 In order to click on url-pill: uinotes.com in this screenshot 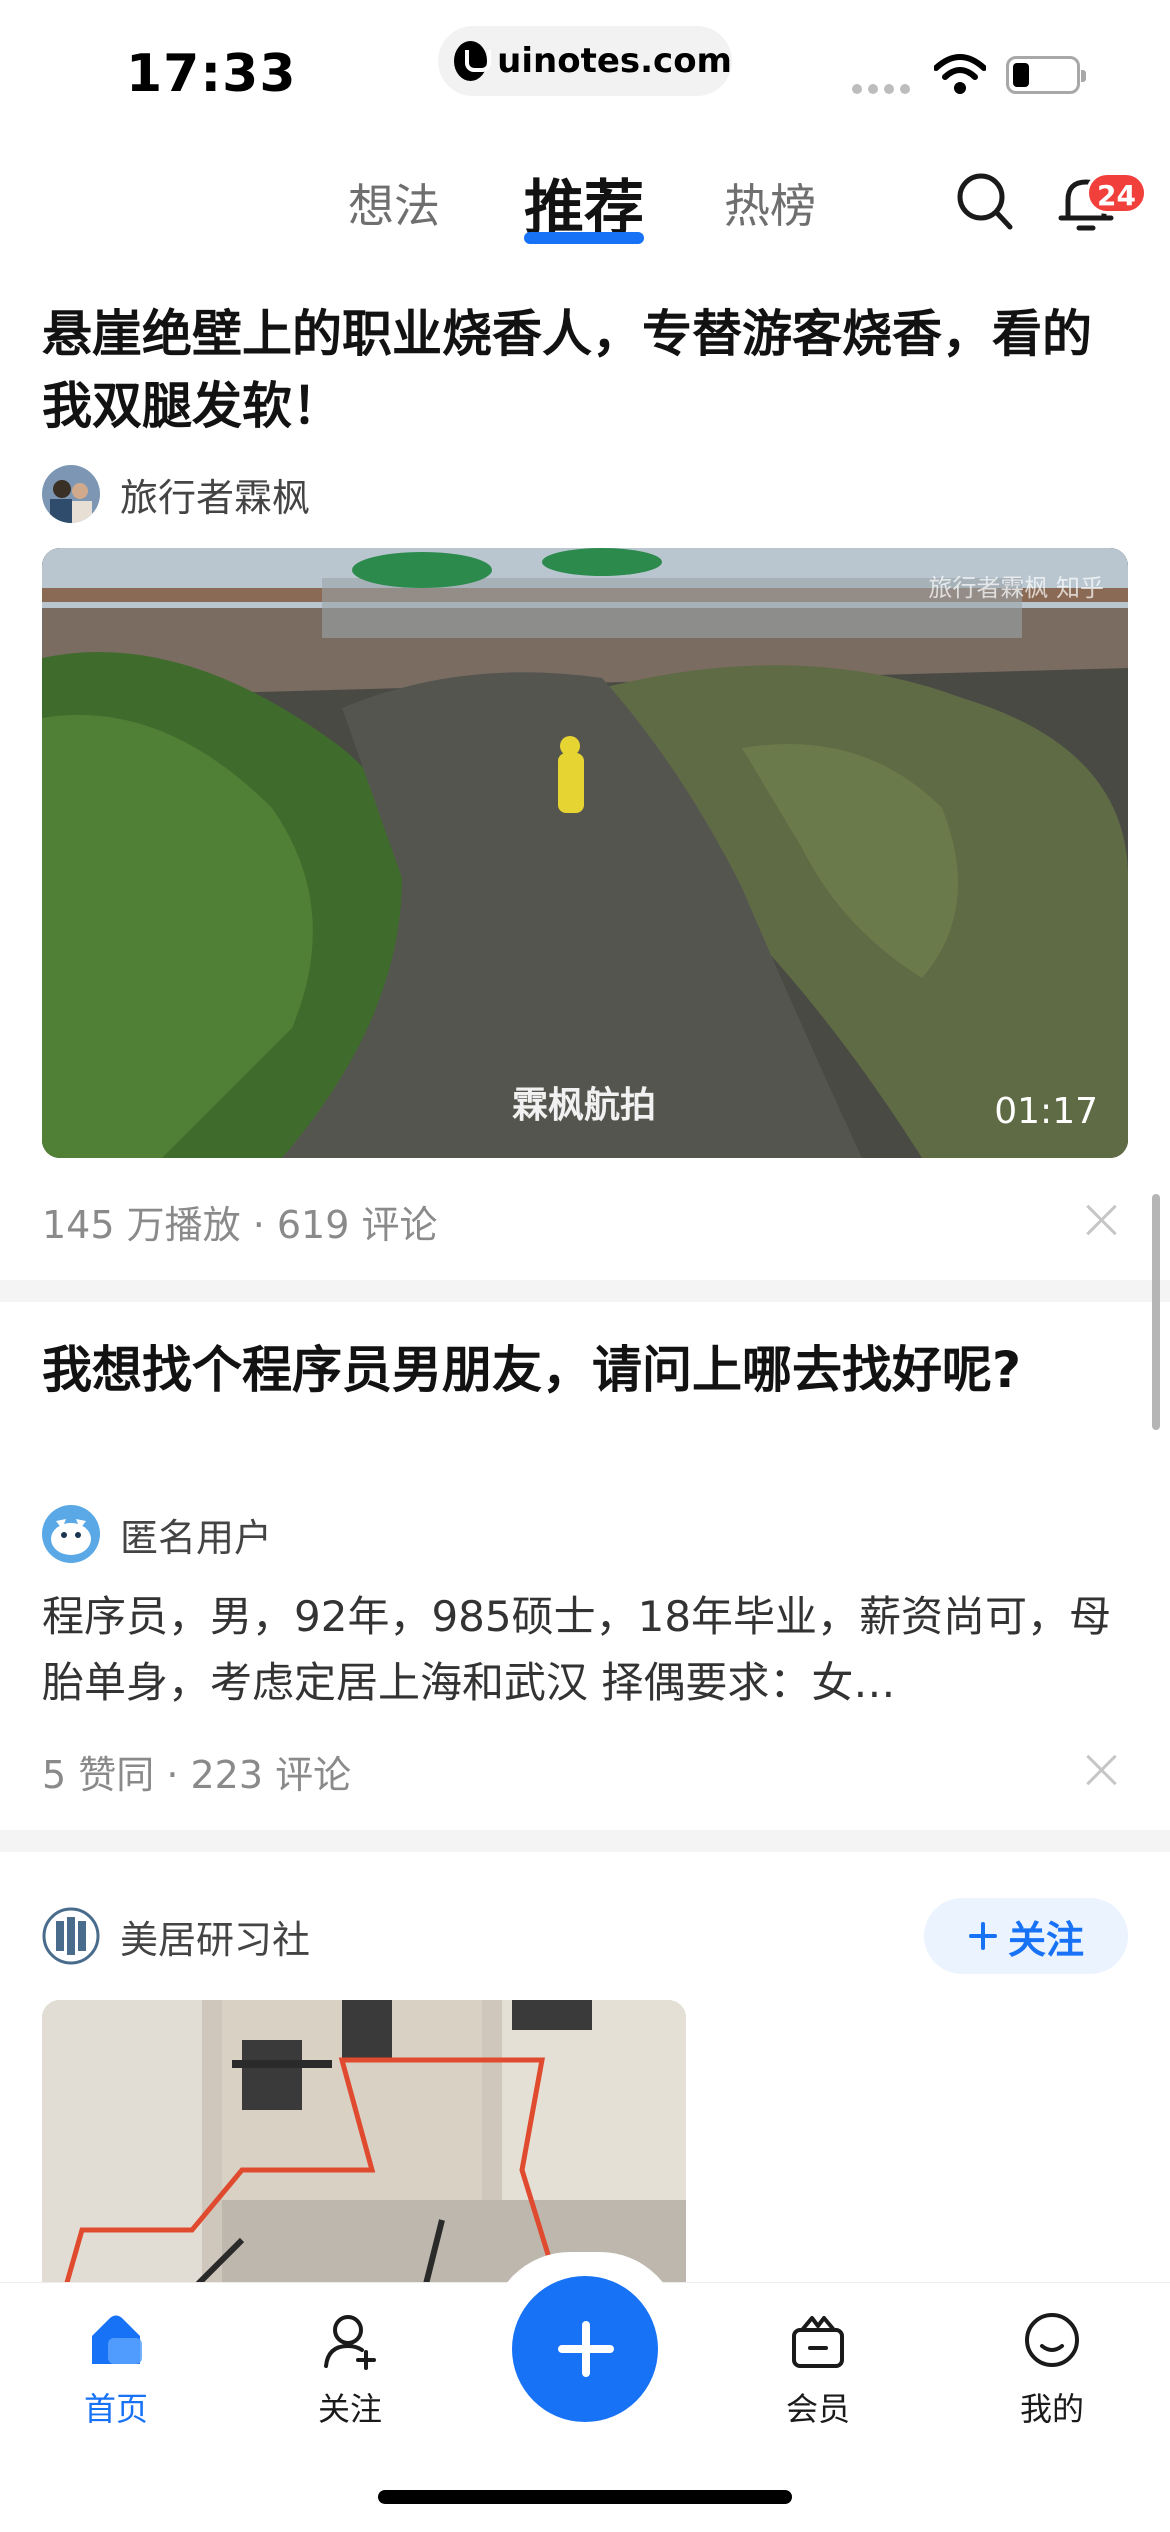, I will do `click(585, 61)`.